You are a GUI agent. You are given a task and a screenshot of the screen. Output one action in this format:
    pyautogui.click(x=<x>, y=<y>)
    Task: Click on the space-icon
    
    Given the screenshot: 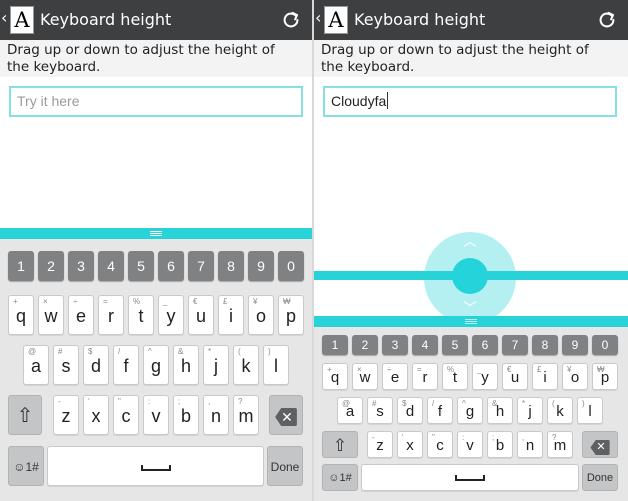 What is the action you would take?
    pyautogui.click(x=155, y=468)
    